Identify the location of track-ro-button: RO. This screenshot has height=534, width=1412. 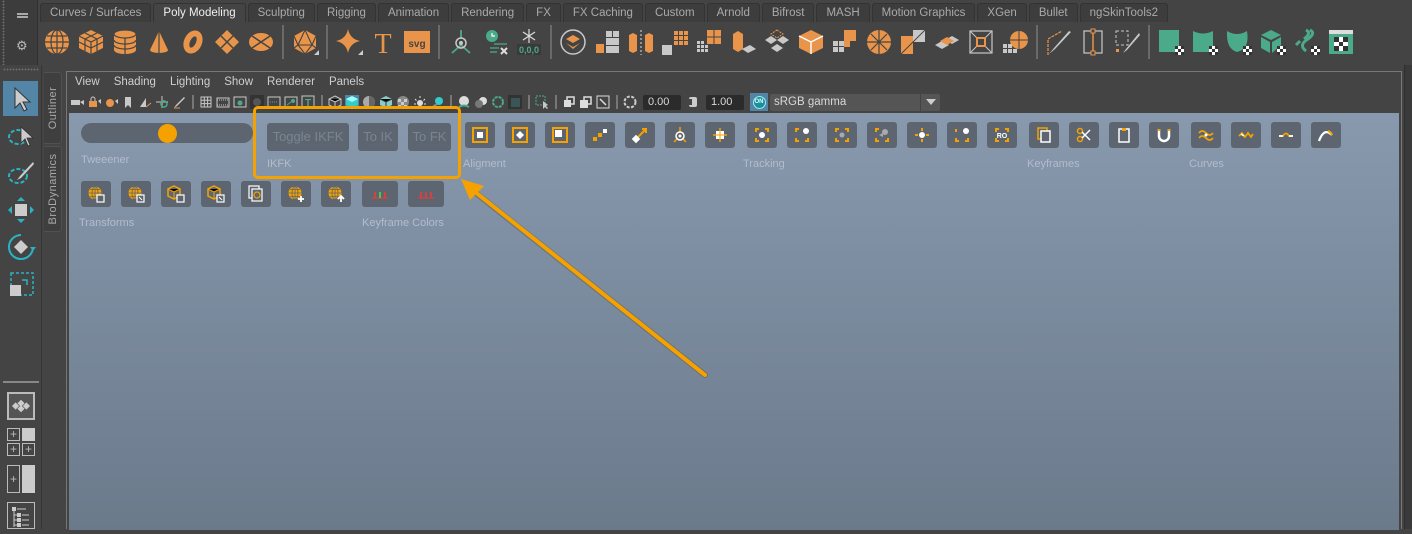
(1002, 135).